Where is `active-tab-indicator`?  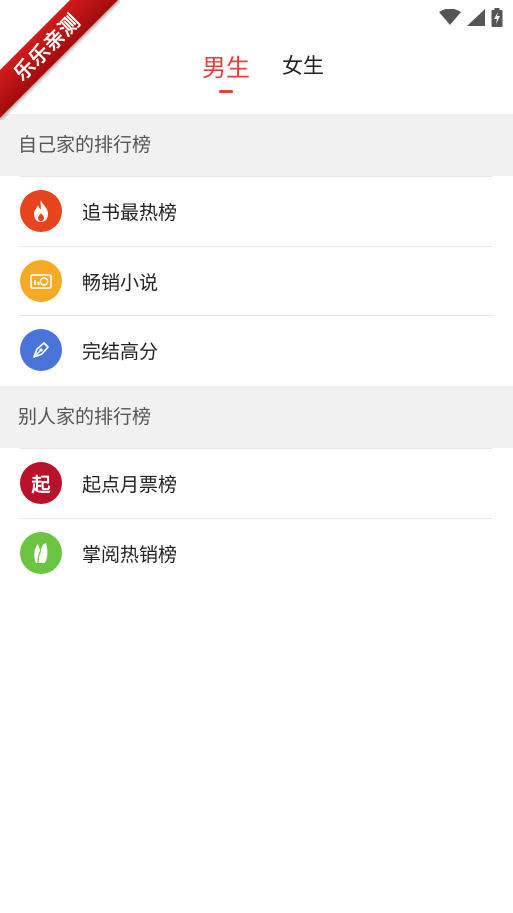
active-tab-indicator is located at coordinates (226, 91).